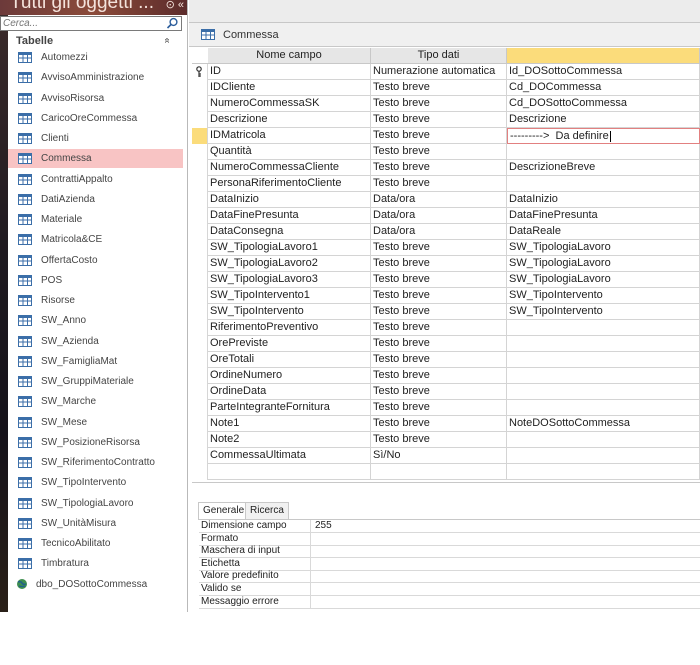 The width and height of the screenshot is (700, 665). Describe the element at coordinates (224, 511) in the screenshot. I see `tab-generale: Generale` at that location.